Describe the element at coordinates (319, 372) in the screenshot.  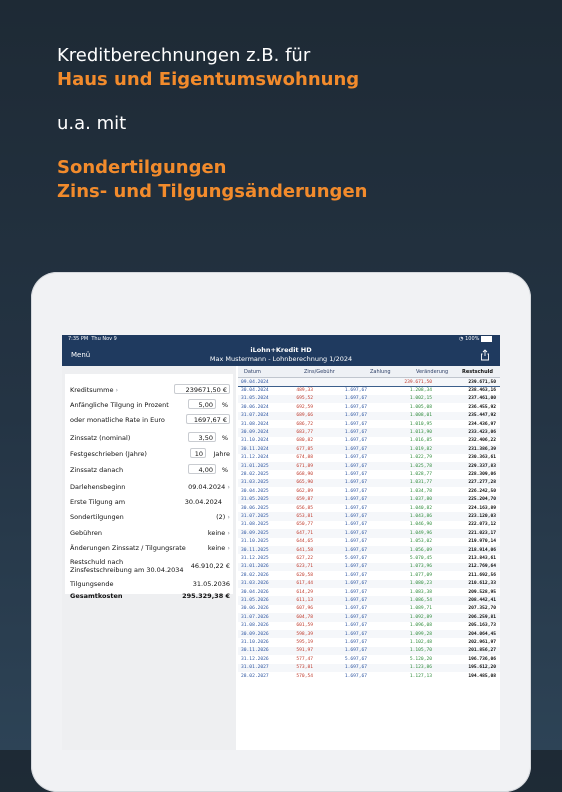
I see `header-zins: Zins/Gebühr` at that location.